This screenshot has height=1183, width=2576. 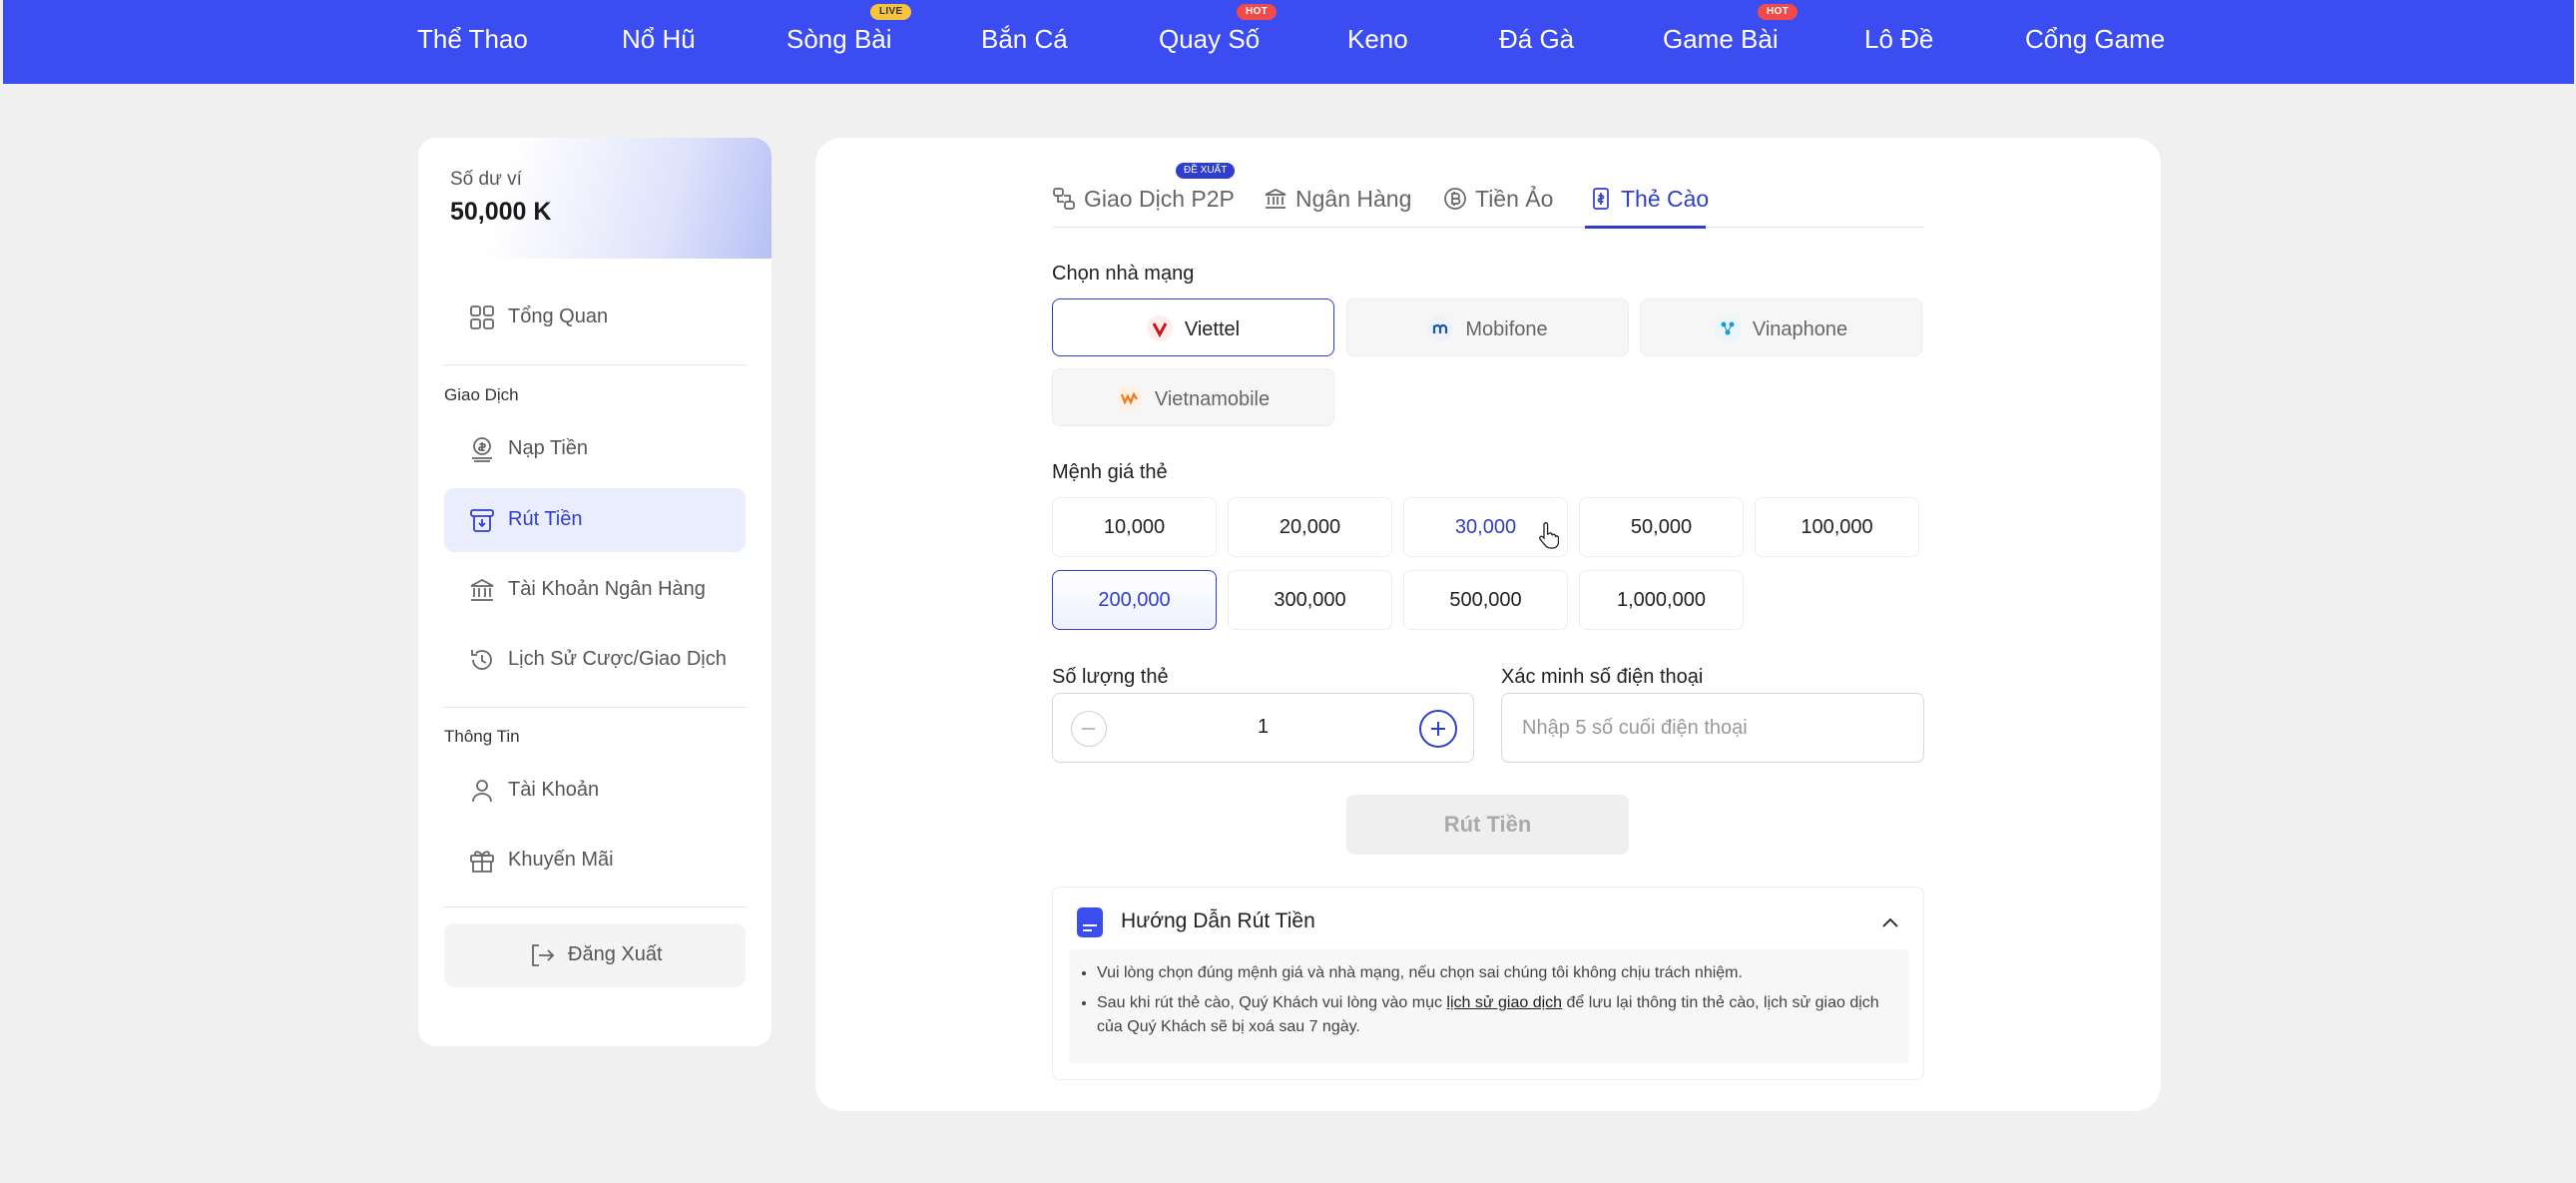 I want to click on vinaphone-logo-icon, so click(x=1727, y=328).